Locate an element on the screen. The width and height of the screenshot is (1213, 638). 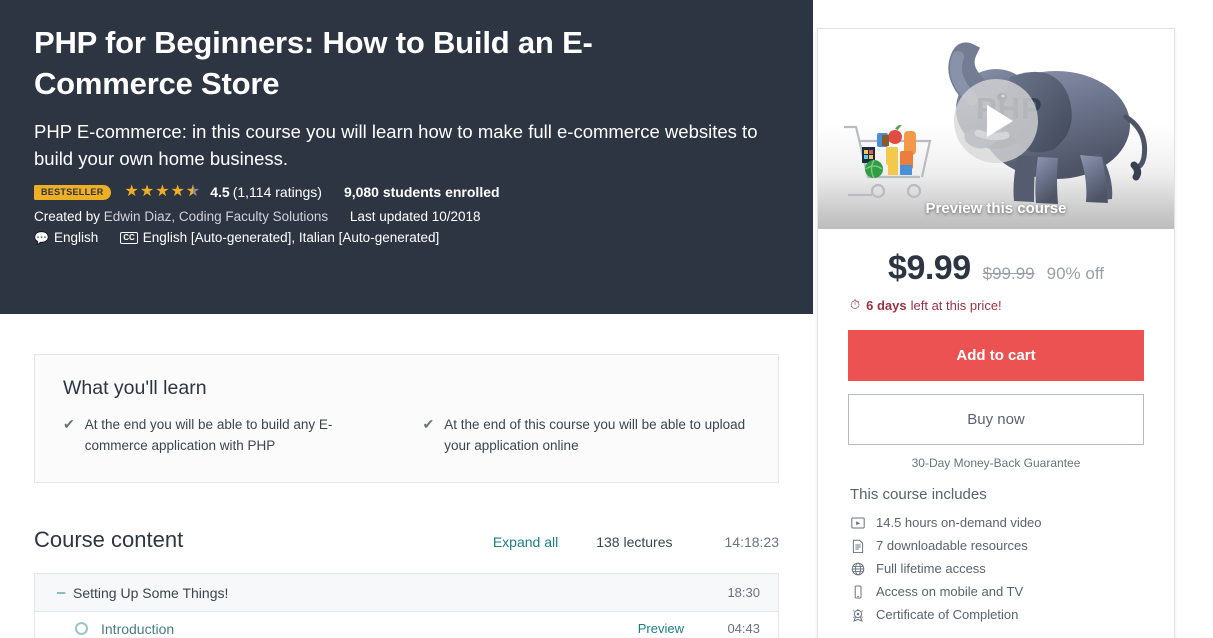
course-preview-video-thumbnail: PHP Preview this course is located at coordinates (996, 129).